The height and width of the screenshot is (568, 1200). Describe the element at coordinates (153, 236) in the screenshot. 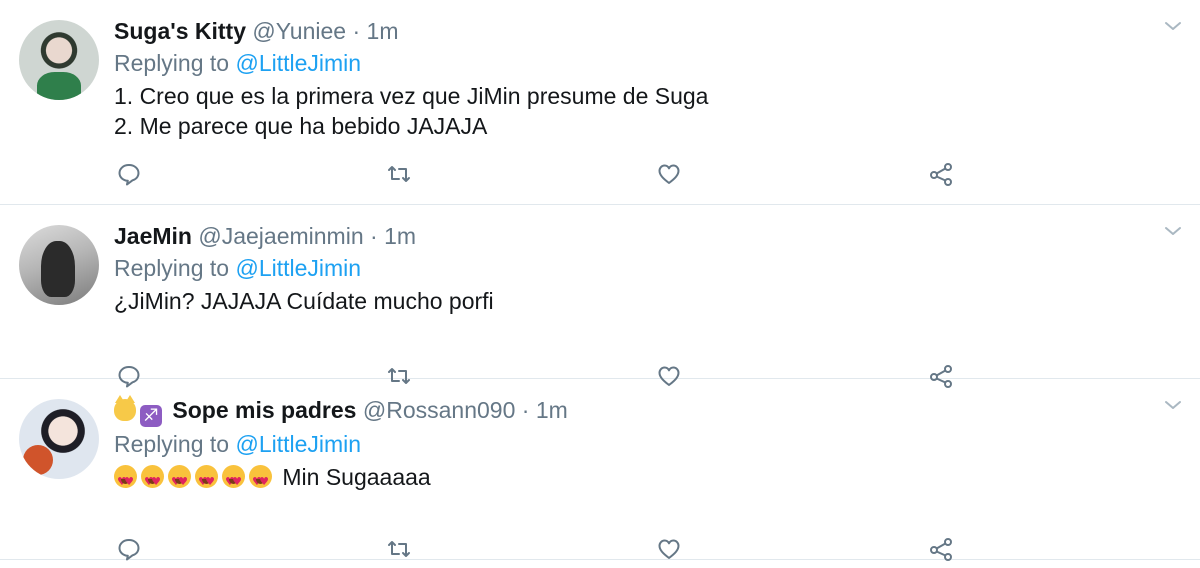

I see `display-name: JaeMin` at that location.